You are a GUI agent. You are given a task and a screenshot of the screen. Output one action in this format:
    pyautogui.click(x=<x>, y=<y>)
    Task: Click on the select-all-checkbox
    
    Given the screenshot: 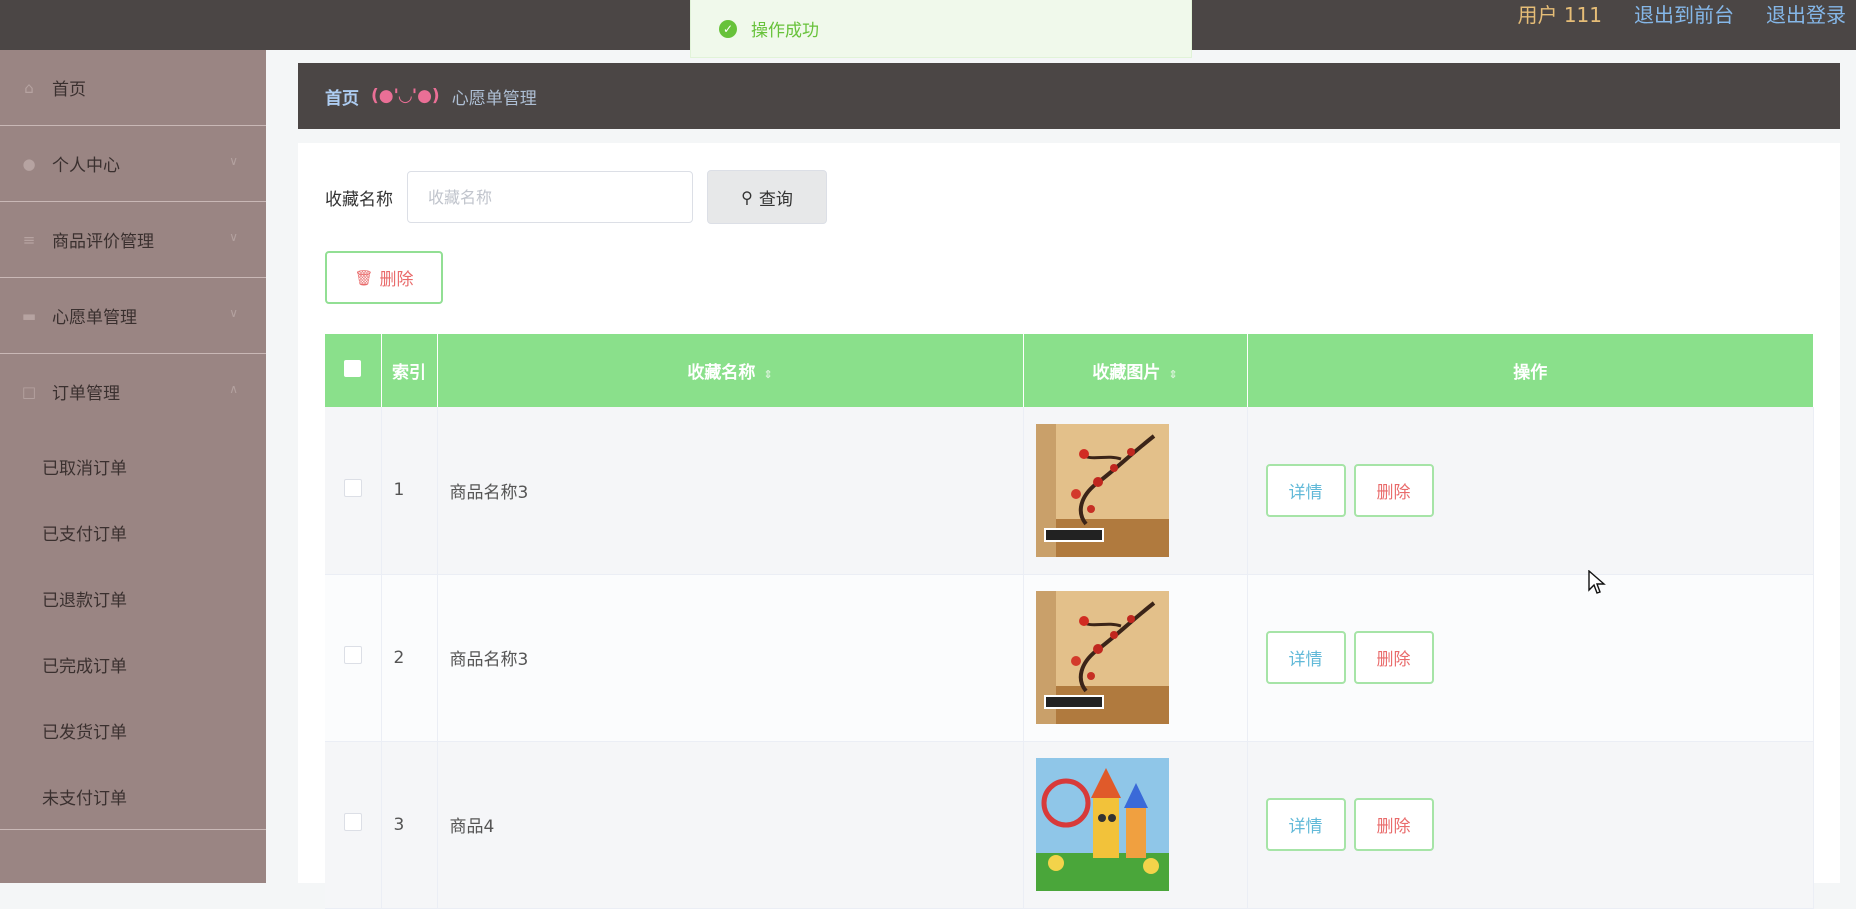 What is the action you would take?
    pyautogui.click(x=353, y=368)
    